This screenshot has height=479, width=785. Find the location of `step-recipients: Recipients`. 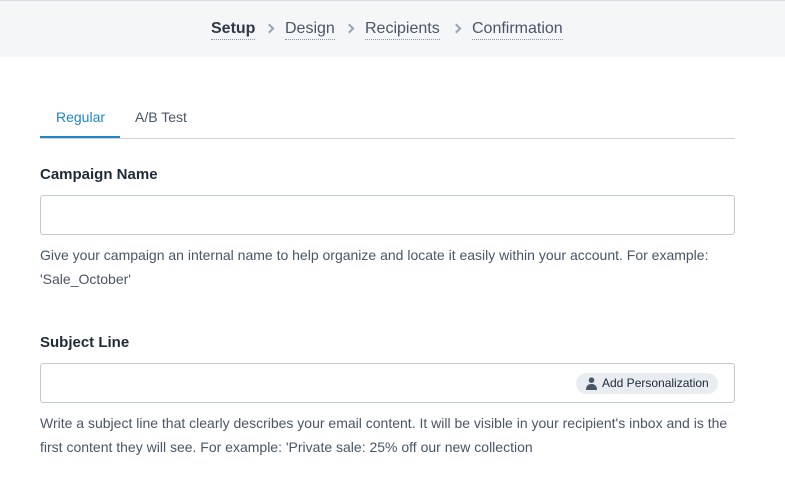

step-recipients: Recipients is located at coordinates (402, 29).